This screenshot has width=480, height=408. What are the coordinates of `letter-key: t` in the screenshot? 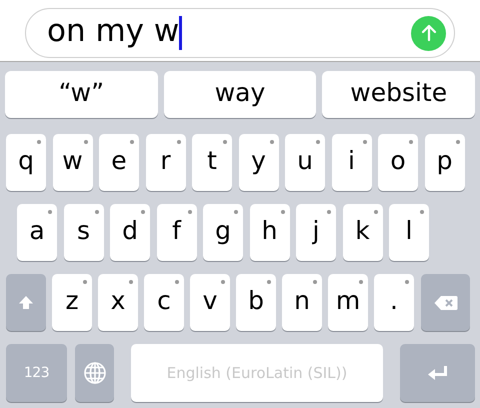 It's located at (212, 162).